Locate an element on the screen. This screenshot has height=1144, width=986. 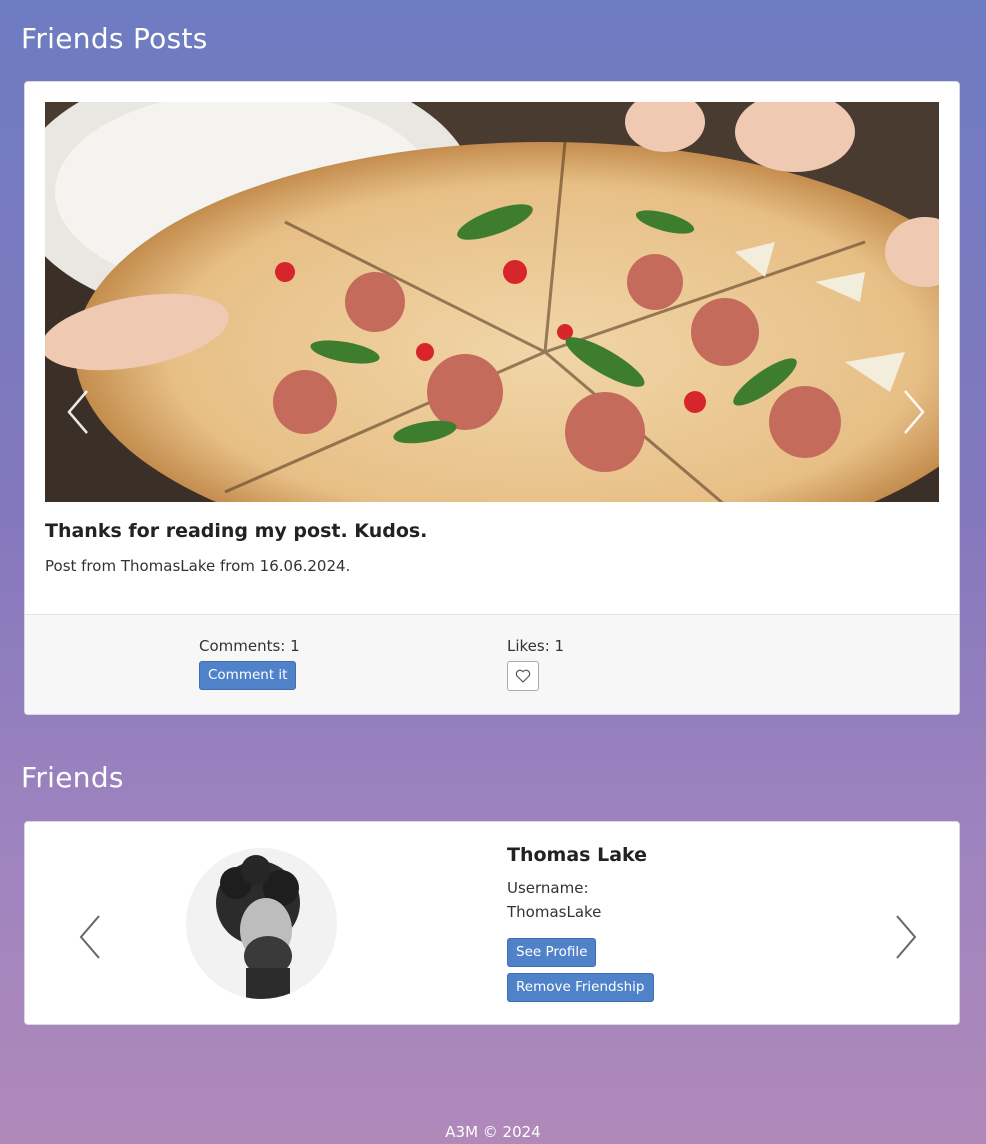
comment-button: Comment it is located at coordinates (248, 675).